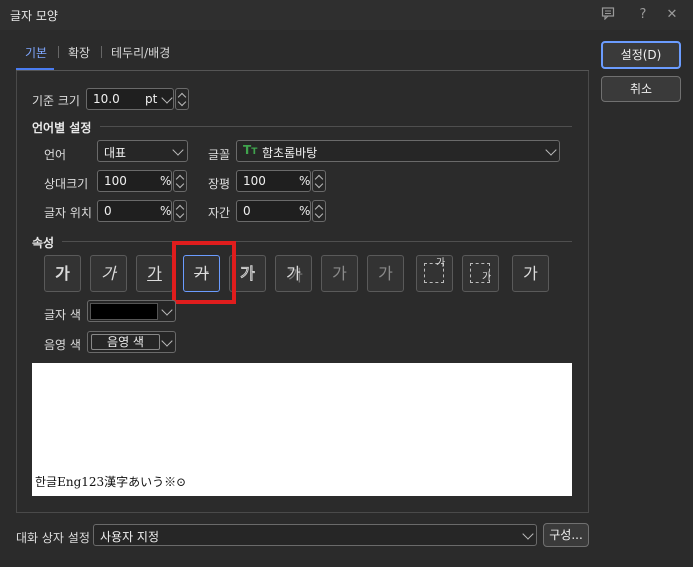 The image size is (693, 567). What do you see at coordinates (115, 153) in the screenshot?
I see `language-value: 대표` at bounding box center [115, 153].